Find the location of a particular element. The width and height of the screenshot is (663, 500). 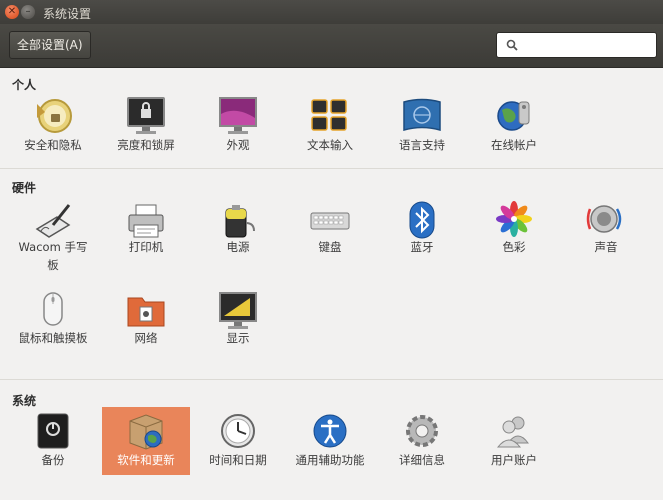

item-display: 显示 is located at coordinates (238, 323).